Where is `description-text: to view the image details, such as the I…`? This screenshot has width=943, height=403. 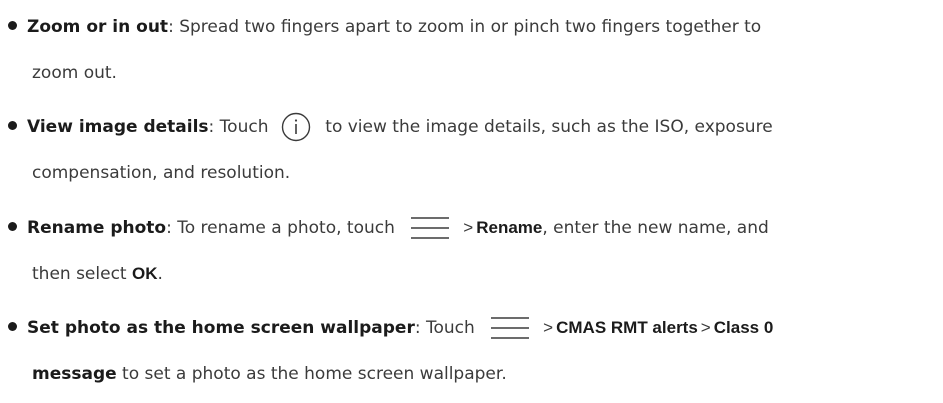
description-text: to view the image details, such as the I… is located at coordinates (546, 127).